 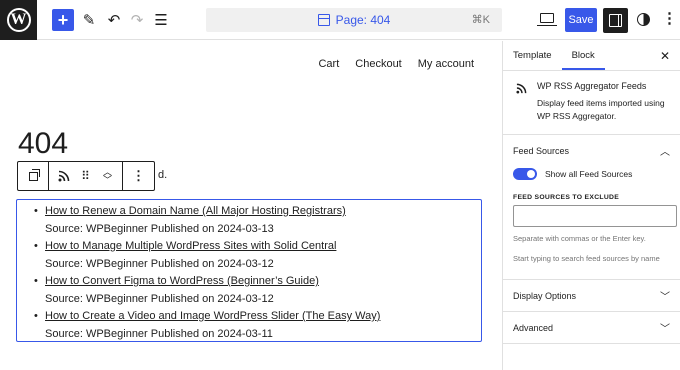 What do you see at coordinates (480, 20) in the screenshot?
I see `keyboard-shortcut: ⌘K` at bounding box center [480, 20].